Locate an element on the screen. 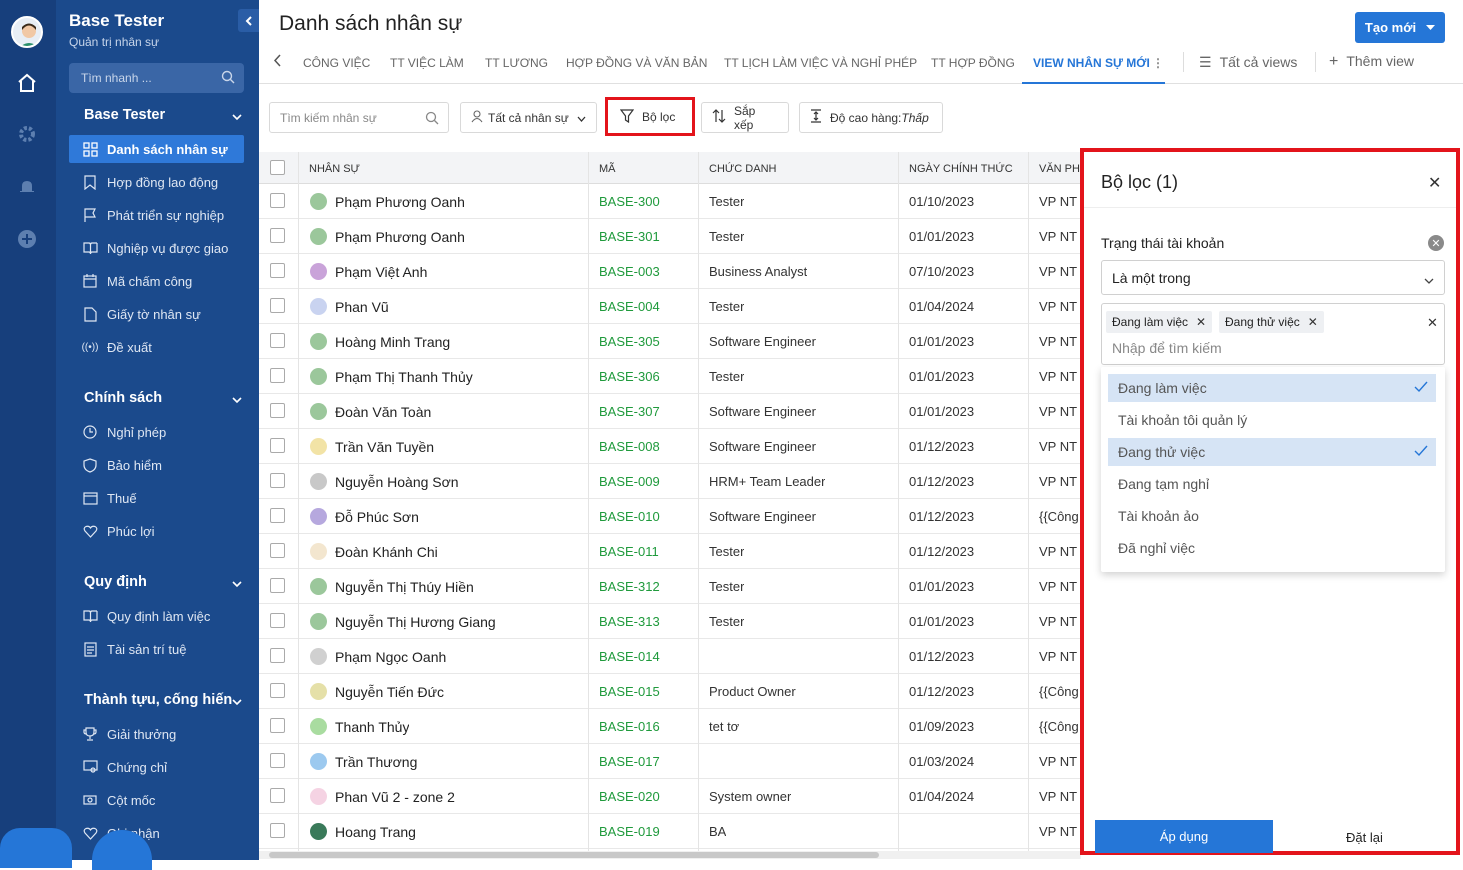 This screenshot has height=870, width=1463. option-resigned: Đã nghỉ việc is located at coordinates (1272, 548).